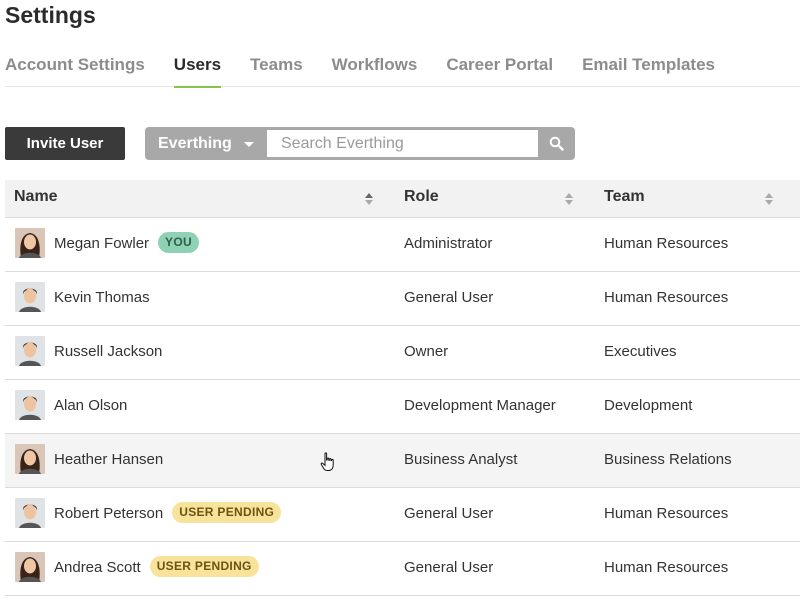 The image size is (800, 600). I want to click on tab-users: Users, so click(197, 71).